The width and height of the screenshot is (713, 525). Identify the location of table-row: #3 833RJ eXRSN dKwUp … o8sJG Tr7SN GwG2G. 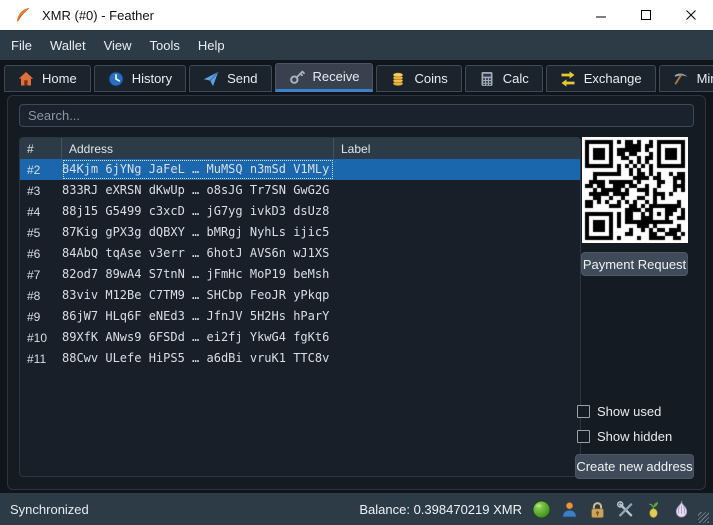
(300, 190).